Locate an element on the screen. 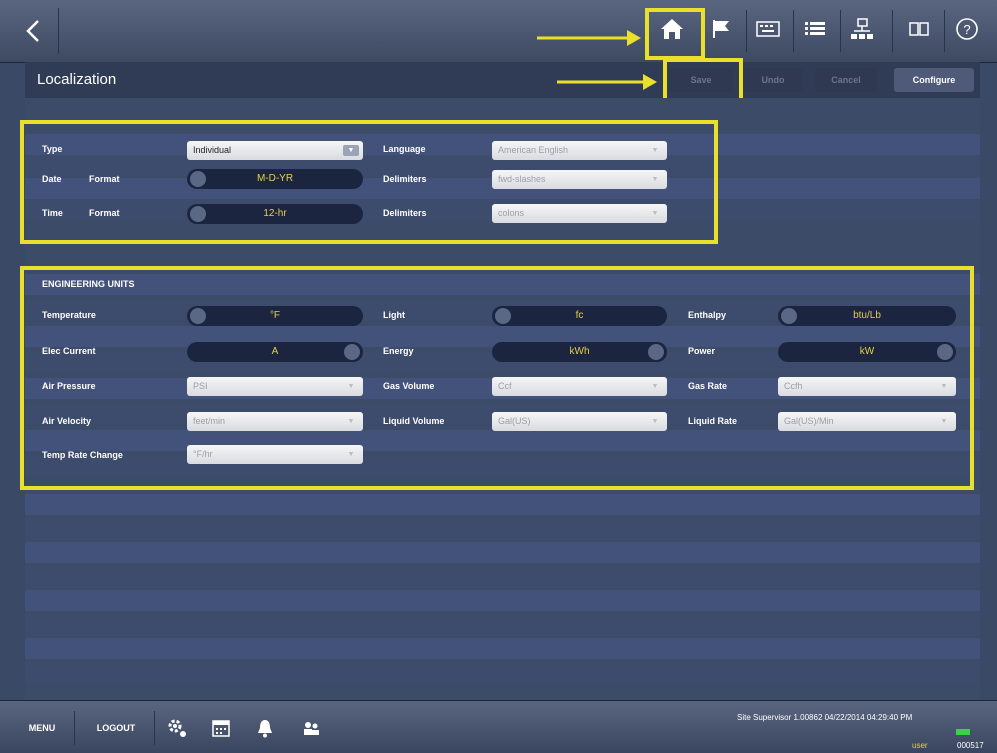 The image size is (997, 753). arrow-to-save-button is located at coordinates (607, 82).